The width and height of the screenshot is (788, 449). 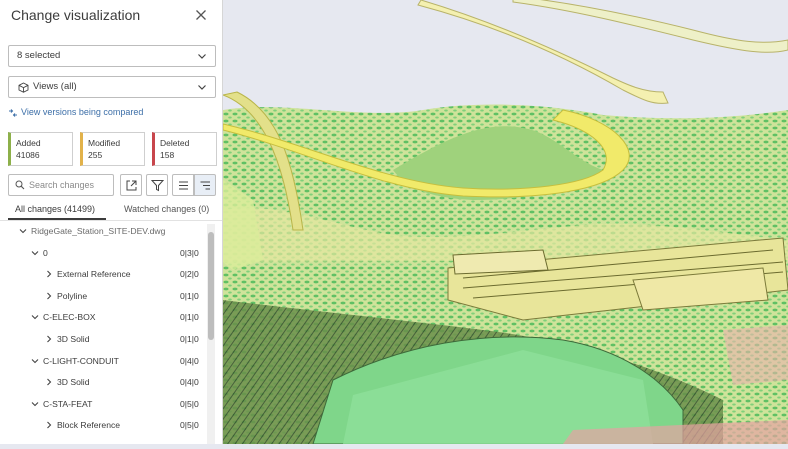 I want to click on tree-row: 3D Solid 0|1|0, so click(x=103, y=339).